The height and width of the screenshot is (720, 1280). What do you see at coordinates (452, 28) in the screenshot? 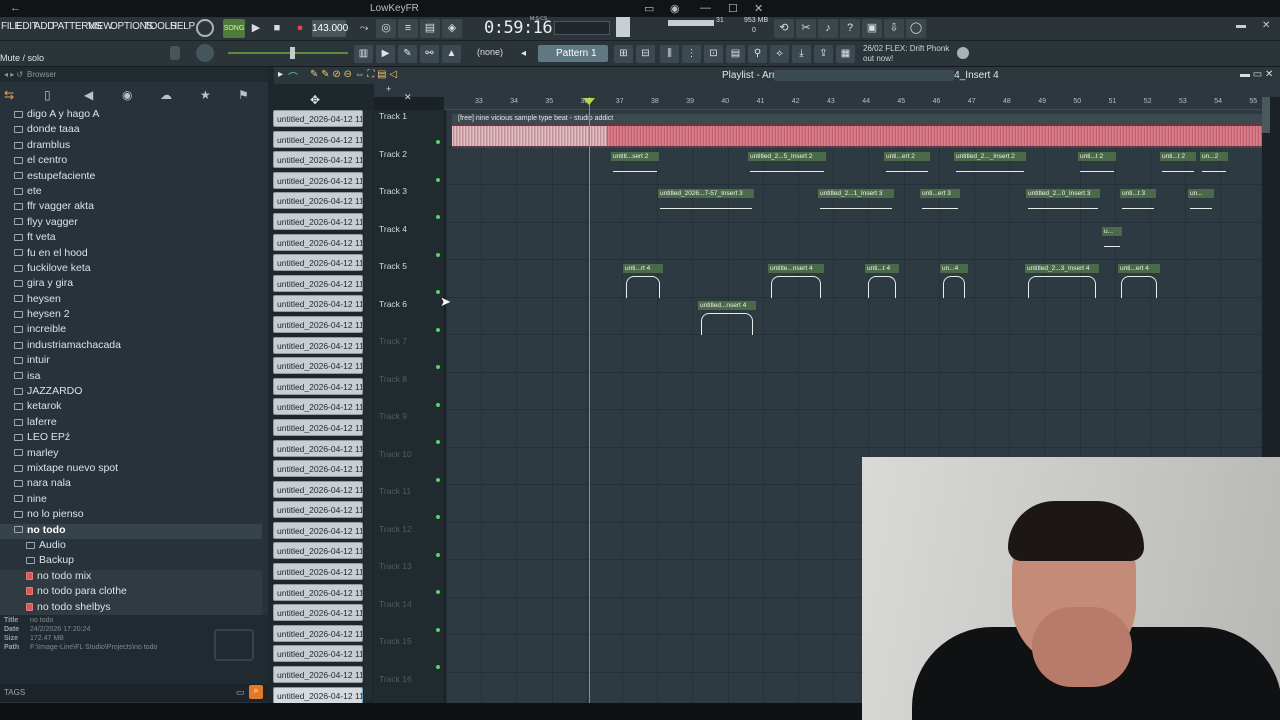
I see `blend-notes-icon: ◈` at bounding box center [452, 28].